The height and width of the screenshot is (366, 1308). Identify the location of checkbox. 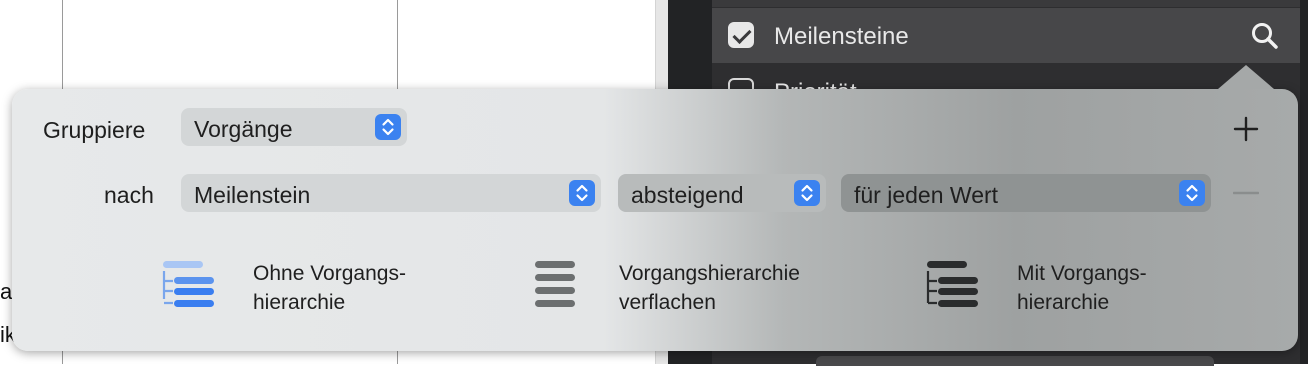
(741, 35).